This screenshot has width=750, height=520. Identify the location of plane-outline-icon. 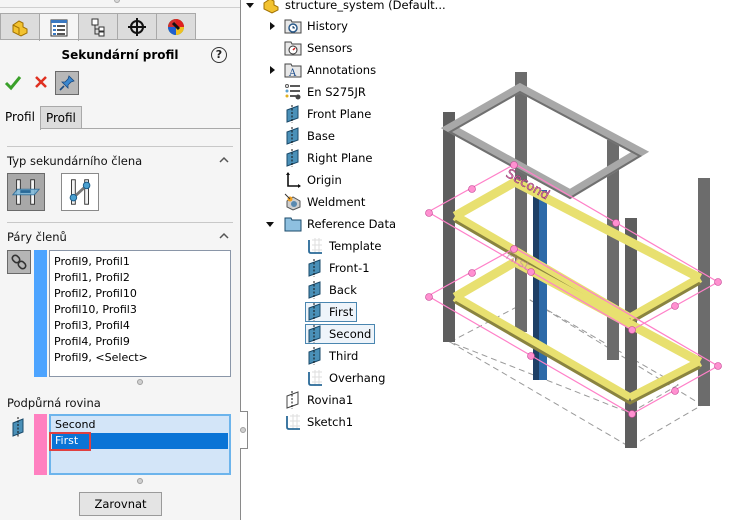
(292, 400).